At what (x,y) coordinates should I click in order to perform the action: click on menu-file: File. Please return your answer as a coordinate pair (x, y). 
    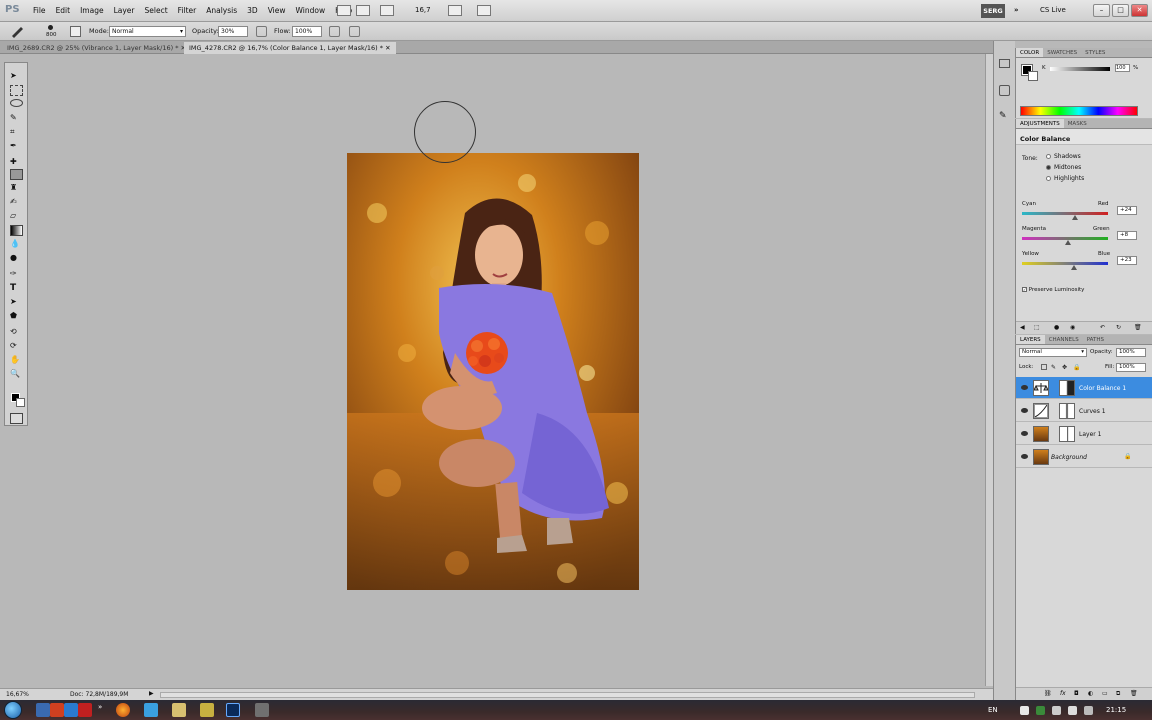
    Looking at the image, I should click on (39, 10).